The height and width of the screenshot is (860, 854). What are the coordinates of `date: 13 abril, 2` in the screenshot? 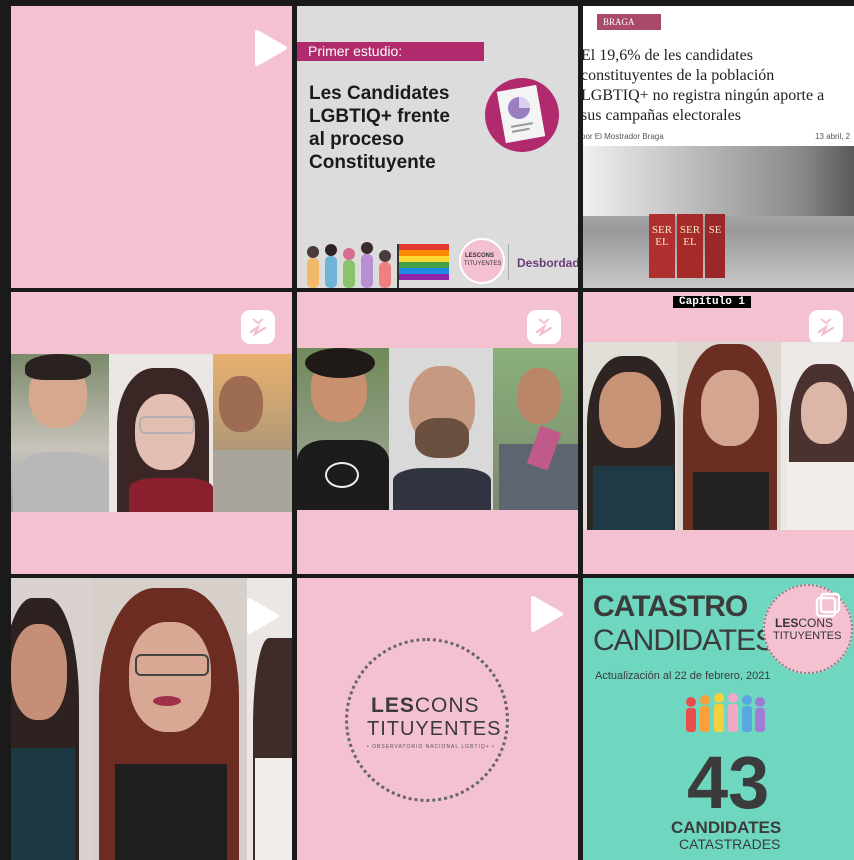 It's located at (833, 136).